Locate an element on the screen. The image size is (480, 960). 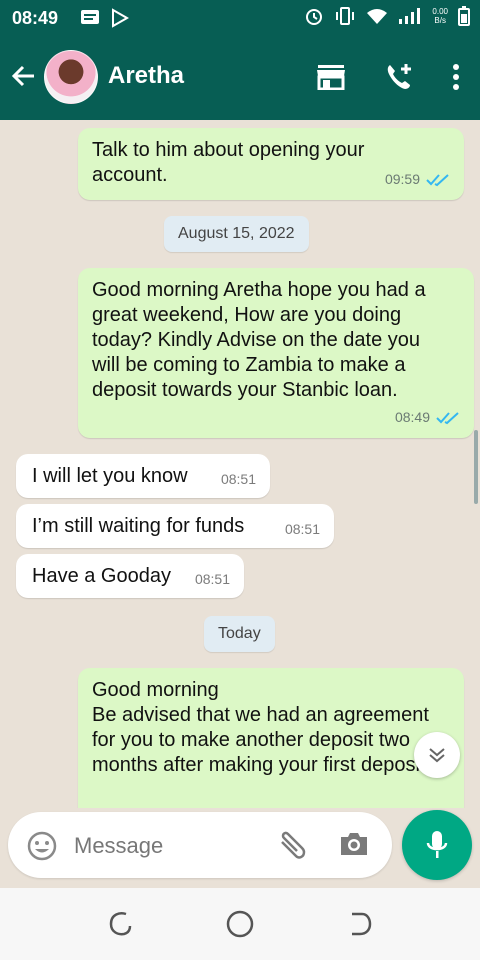
chat-header: Aretha is located at coordinates (240, 77).